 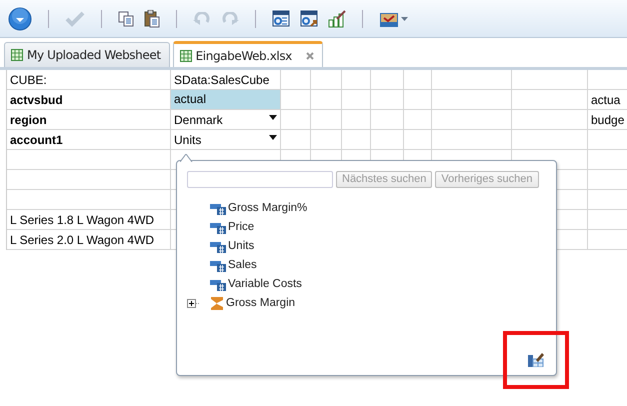 I want to click on edit-table-icon, so click(x=536, y=359).